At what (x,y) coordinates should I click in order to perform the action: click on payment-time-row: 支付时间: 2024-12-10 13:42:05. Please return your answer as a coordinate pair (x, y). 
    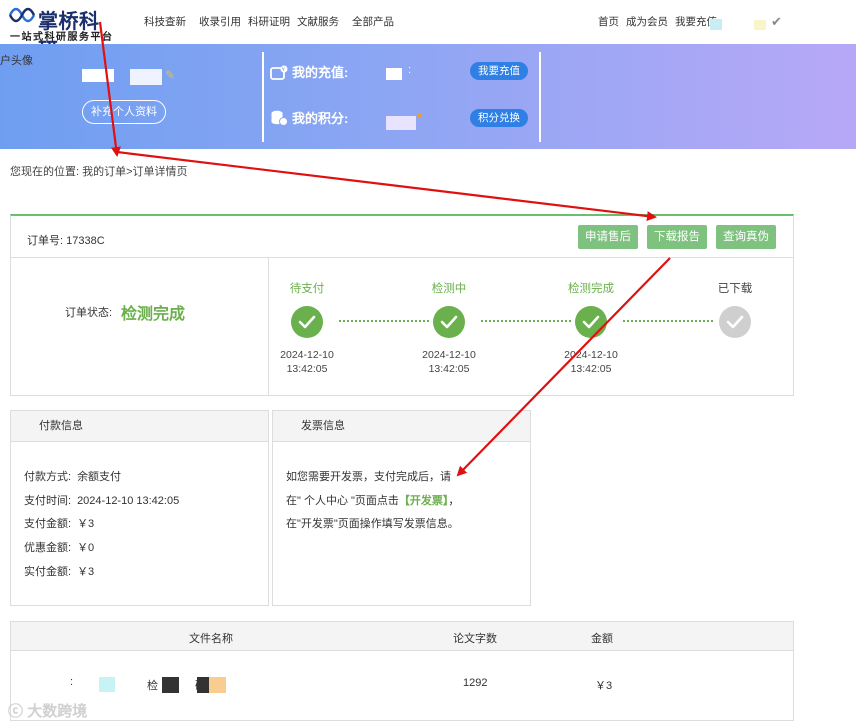
    Looking at the image, I should click on (102, 501).